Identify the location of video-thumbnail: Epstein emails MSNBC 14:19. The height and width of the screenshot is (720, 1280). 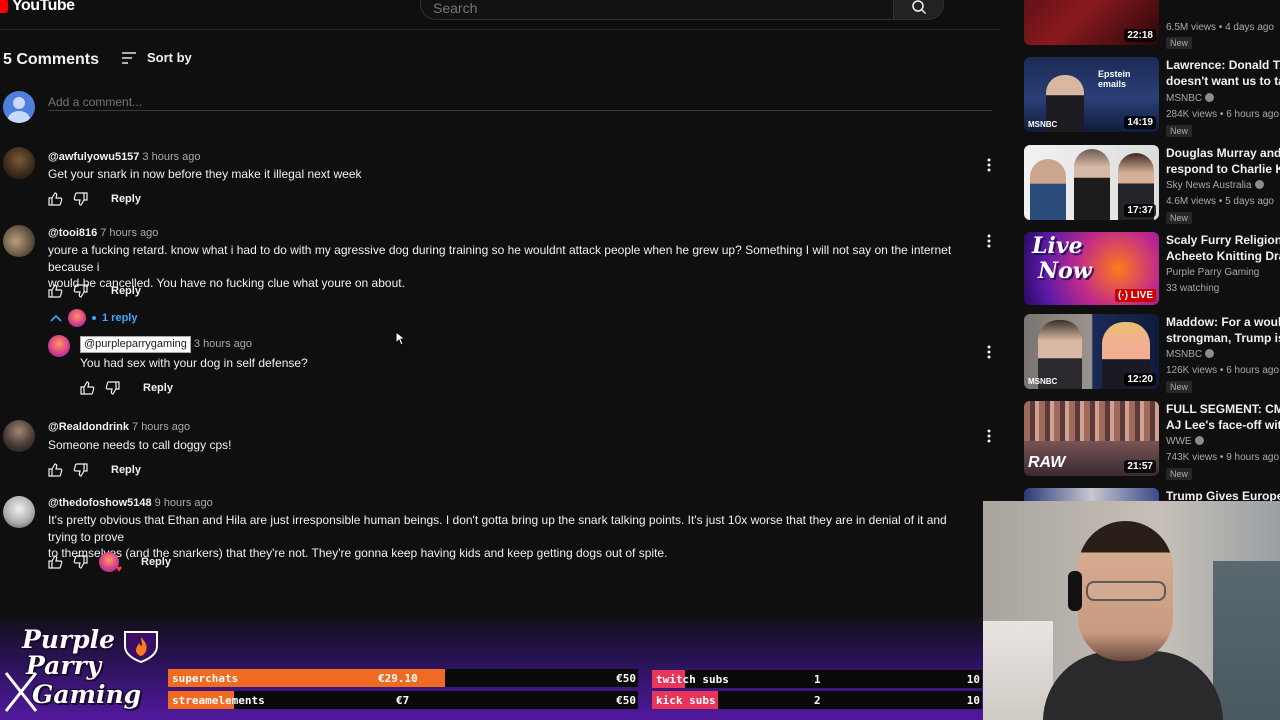
(1091, 94).